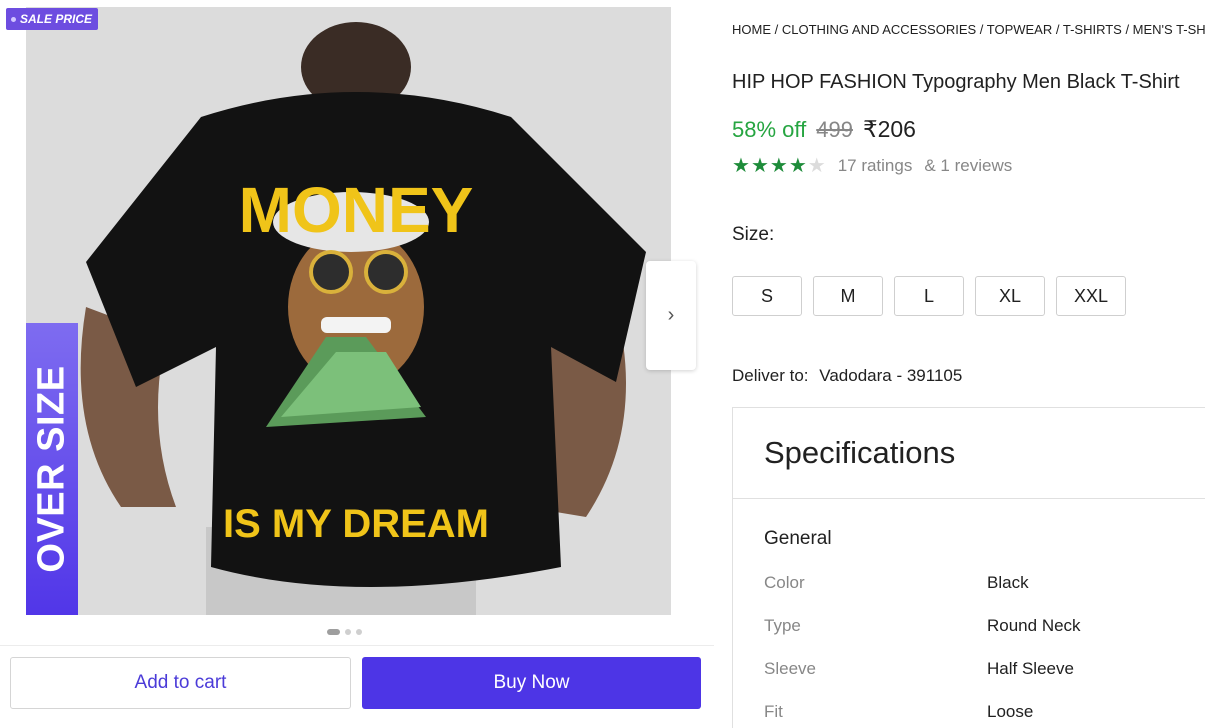  I want to click on discount-percent: 58% off, so click(769, 129).